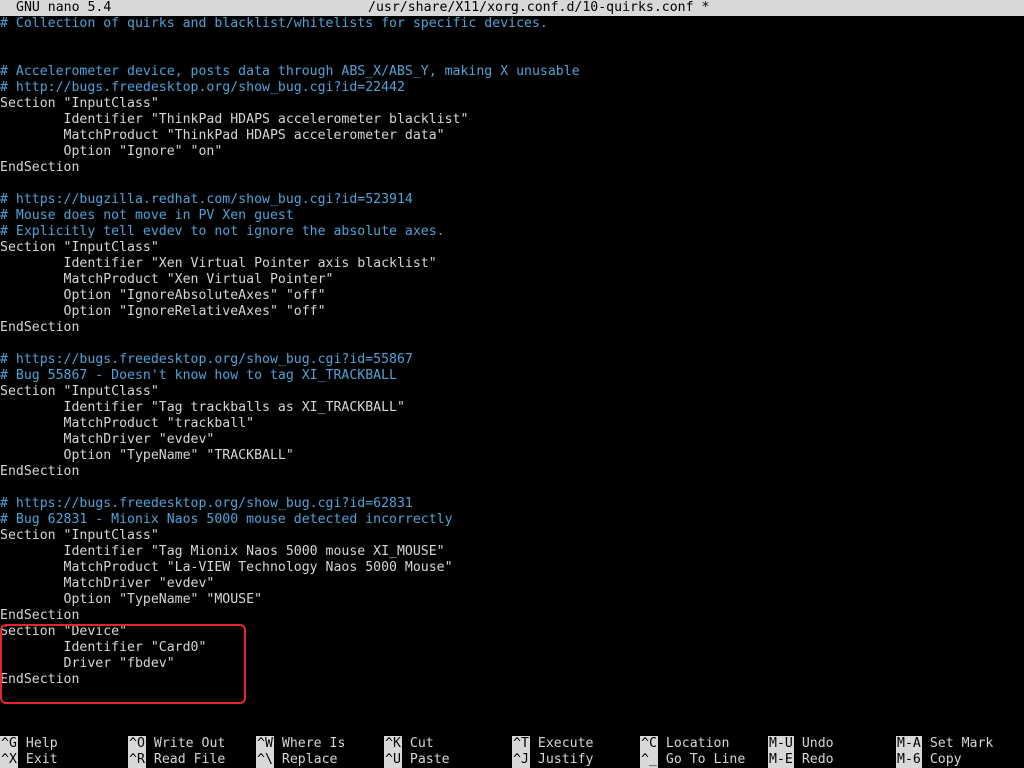 The image size is (1024, 768). Describe the element at coordinates (512, 312) in the screenshot. I see `code-line: Option "IgnoreRelativeAxes" "off"` at that location.